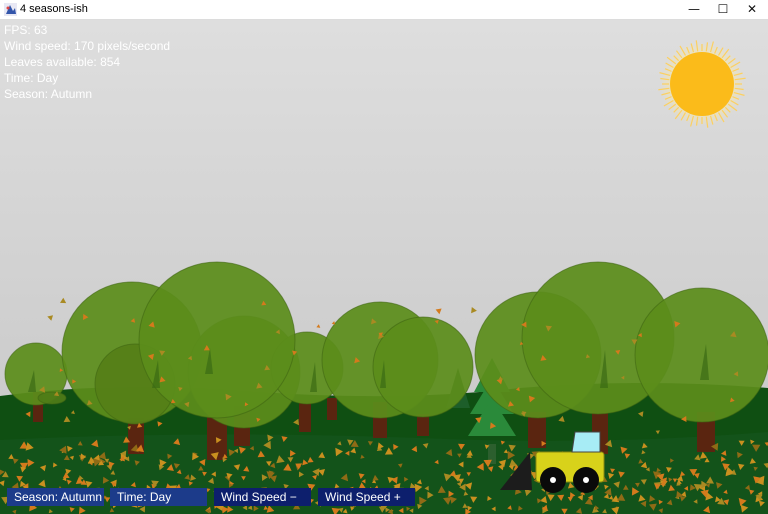 Image resolution: width=768 pixels, height=514 pixels. Describe the element at coordinates (48, 94) in the screenshot. I see `season-readout: Season: Autumn` at that location.